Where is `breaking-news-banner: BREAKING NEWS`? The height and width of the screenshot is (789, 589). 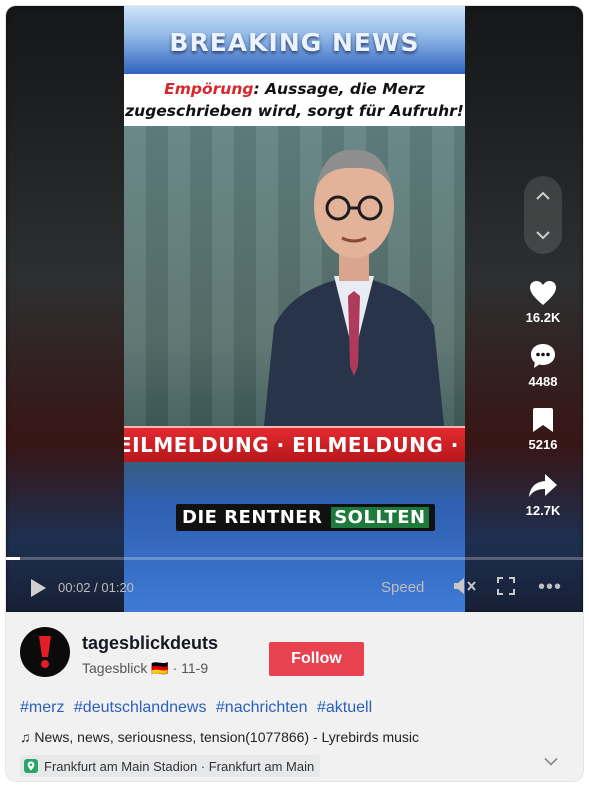 breaking-news-banner: BREAKING NEWS is located at coordinates (294, 40).